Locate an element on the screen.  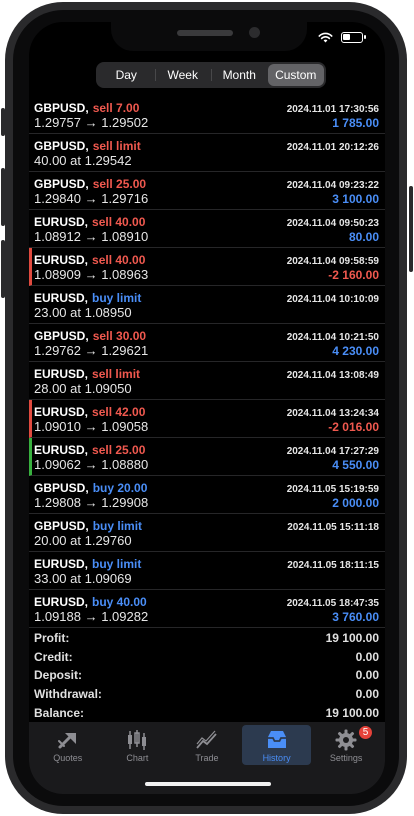
tab-settings: 5 Settings is located at coordinates (346, 745).